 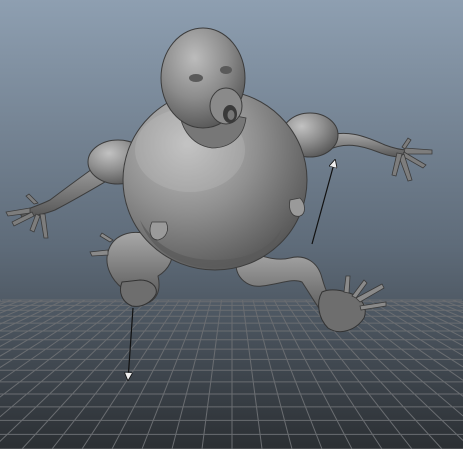 I want to click on right-eye-socket, so click(x=226, y=70).